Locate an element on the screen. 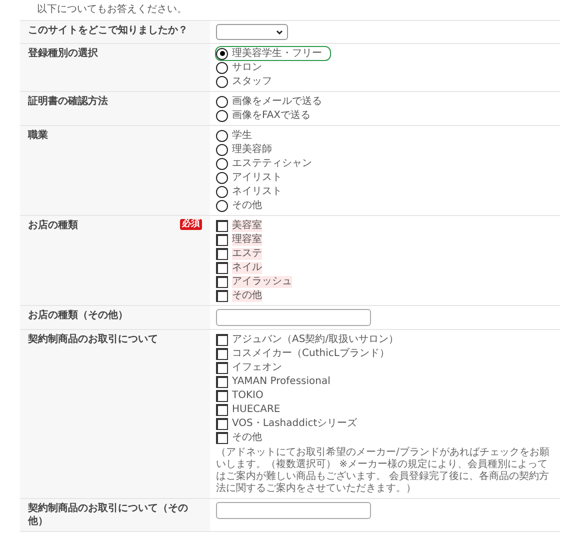 This screenshot has height=549, width=580. checkbox-label: アジュバン（AS契約/取扱いサロン） is located at coordinates (315, 340).